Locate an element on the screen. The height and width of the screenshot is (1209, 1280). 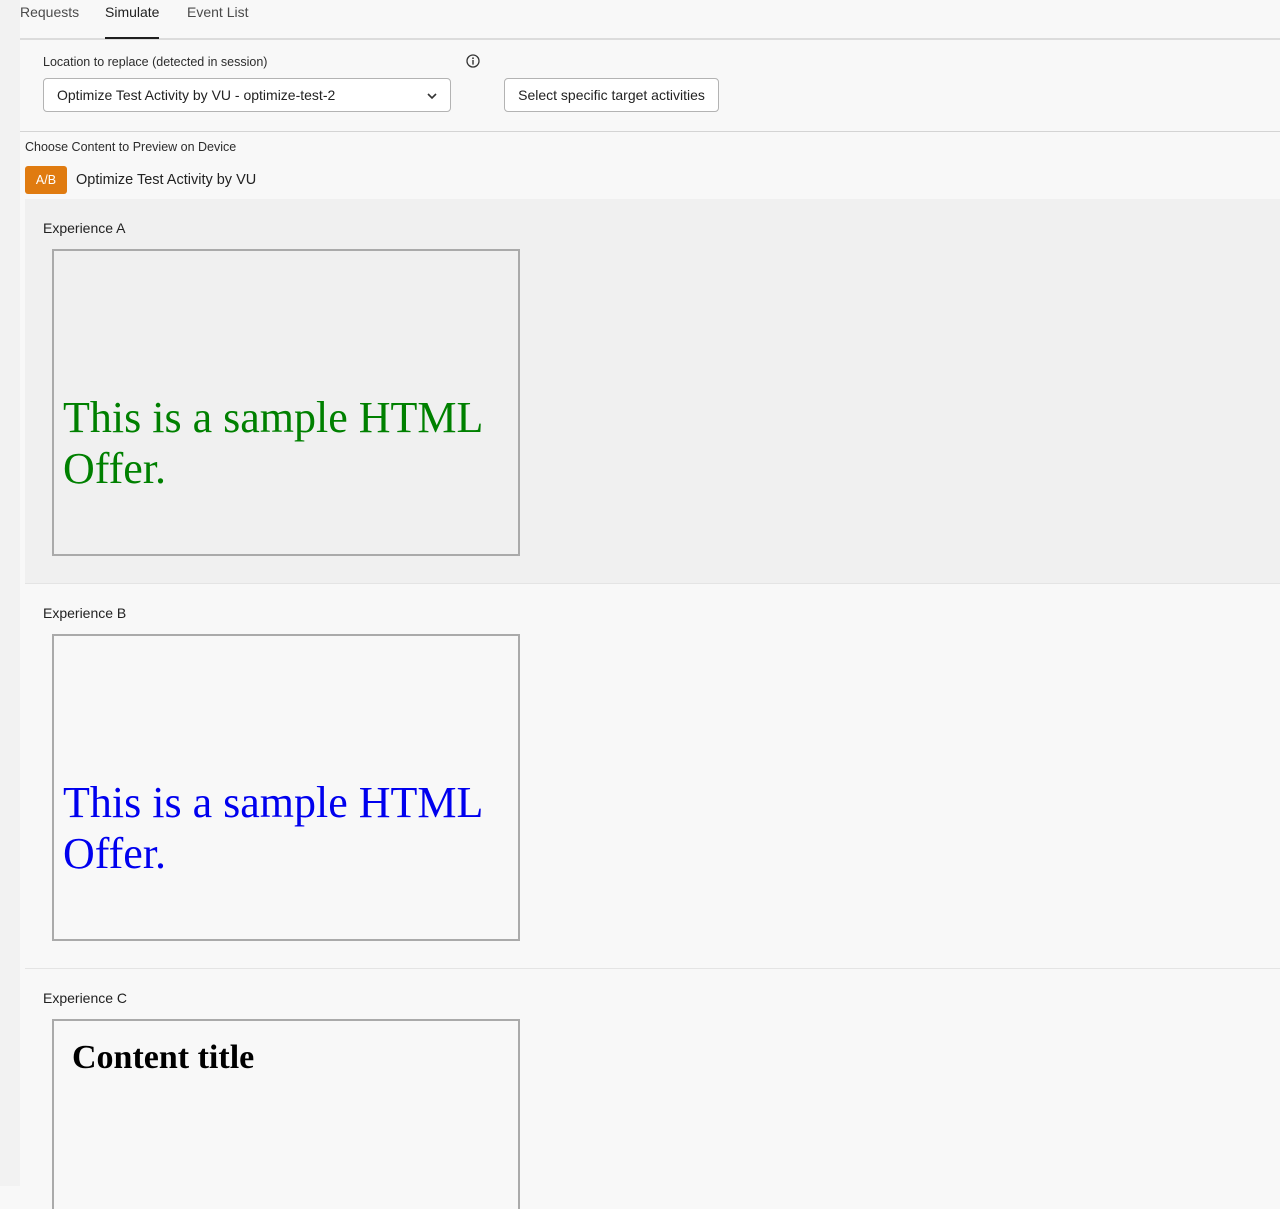
divider is located at coordinates (650, 131).